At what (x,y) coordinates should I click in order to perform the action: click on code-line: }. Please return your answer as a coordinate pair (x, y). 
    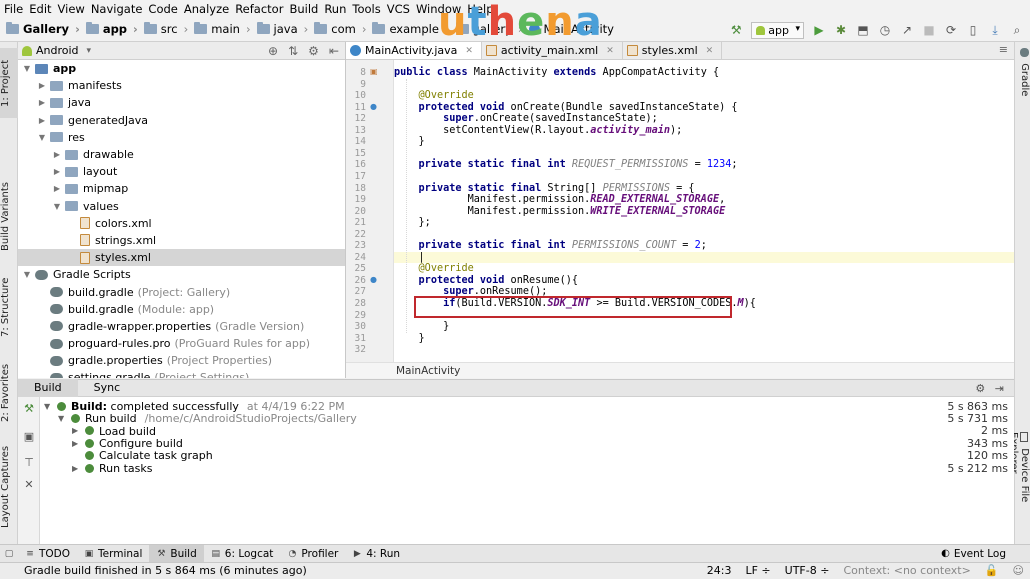
    Looking at the image, I should click on (421, 327).